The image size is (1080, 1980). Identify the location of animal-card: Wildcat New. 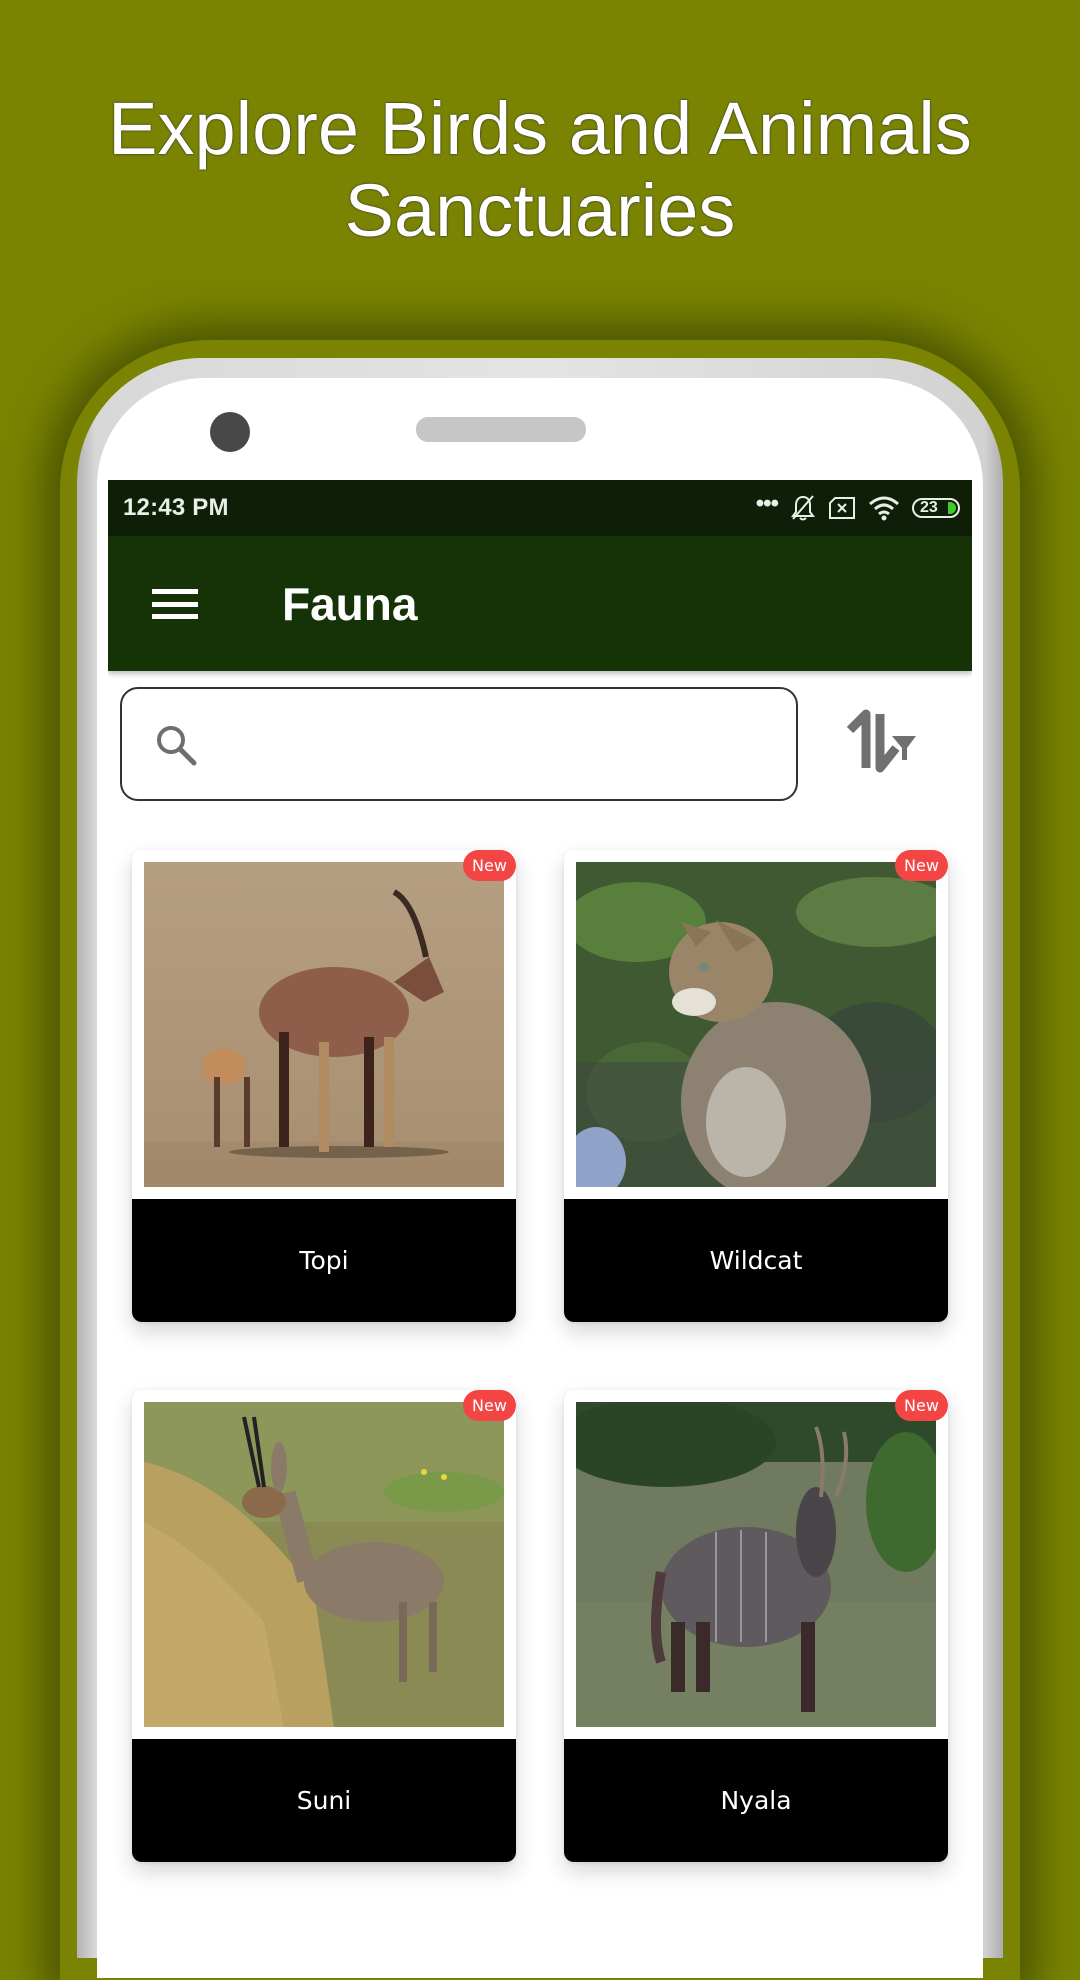
(756, 1086).